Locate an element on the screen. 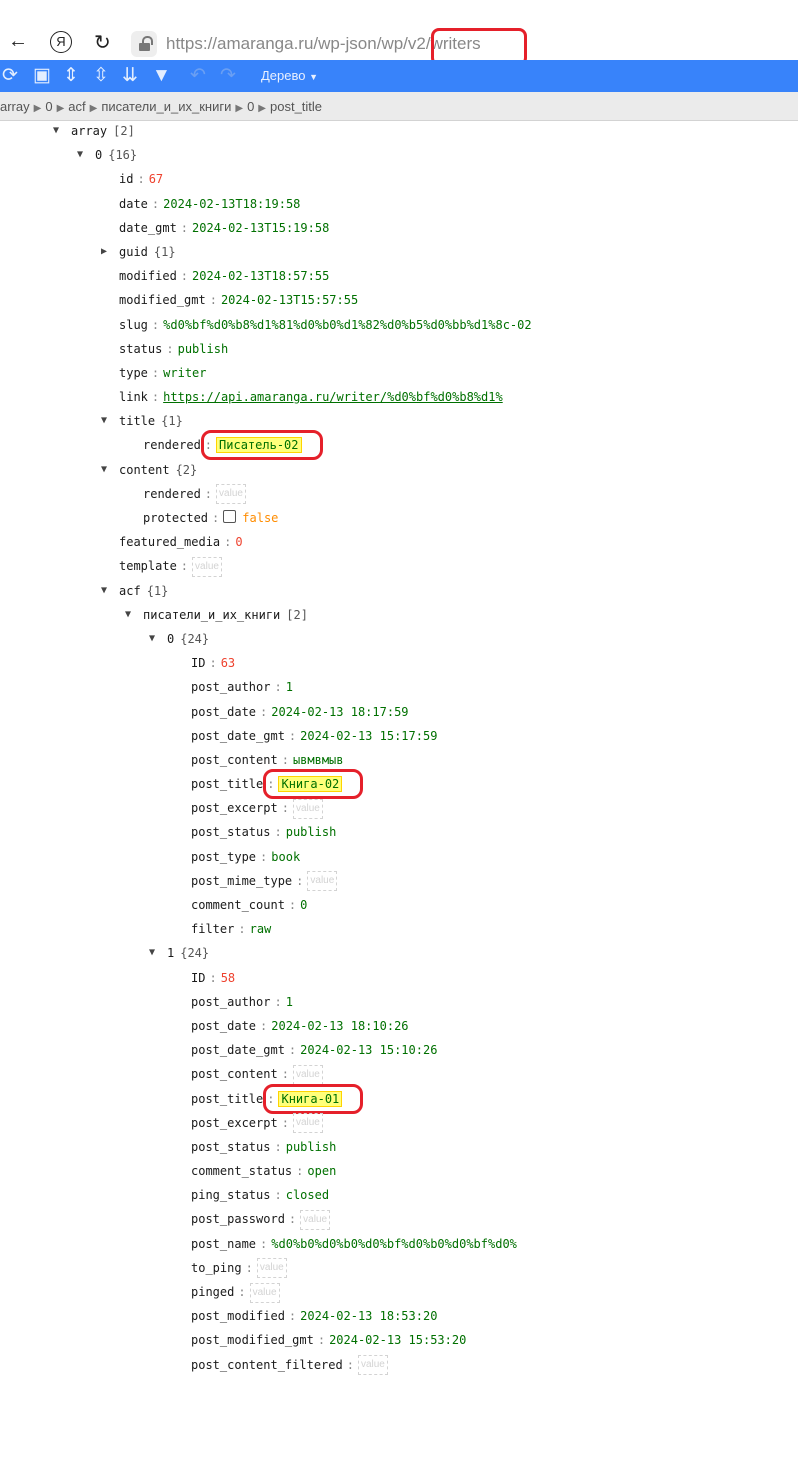 The image size is (798, 1462). save-icon: ▣ is located at coordinates (42, 76).